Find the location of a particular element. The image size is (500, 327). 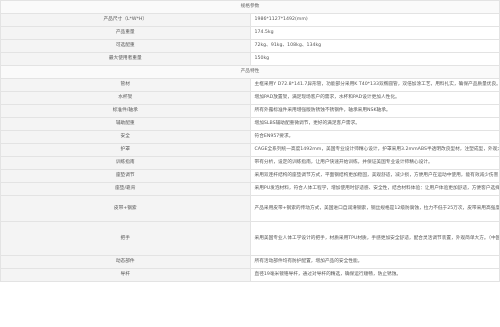

spec-row: 最大使用者重量 150kg is located at coordinates (250, 59).